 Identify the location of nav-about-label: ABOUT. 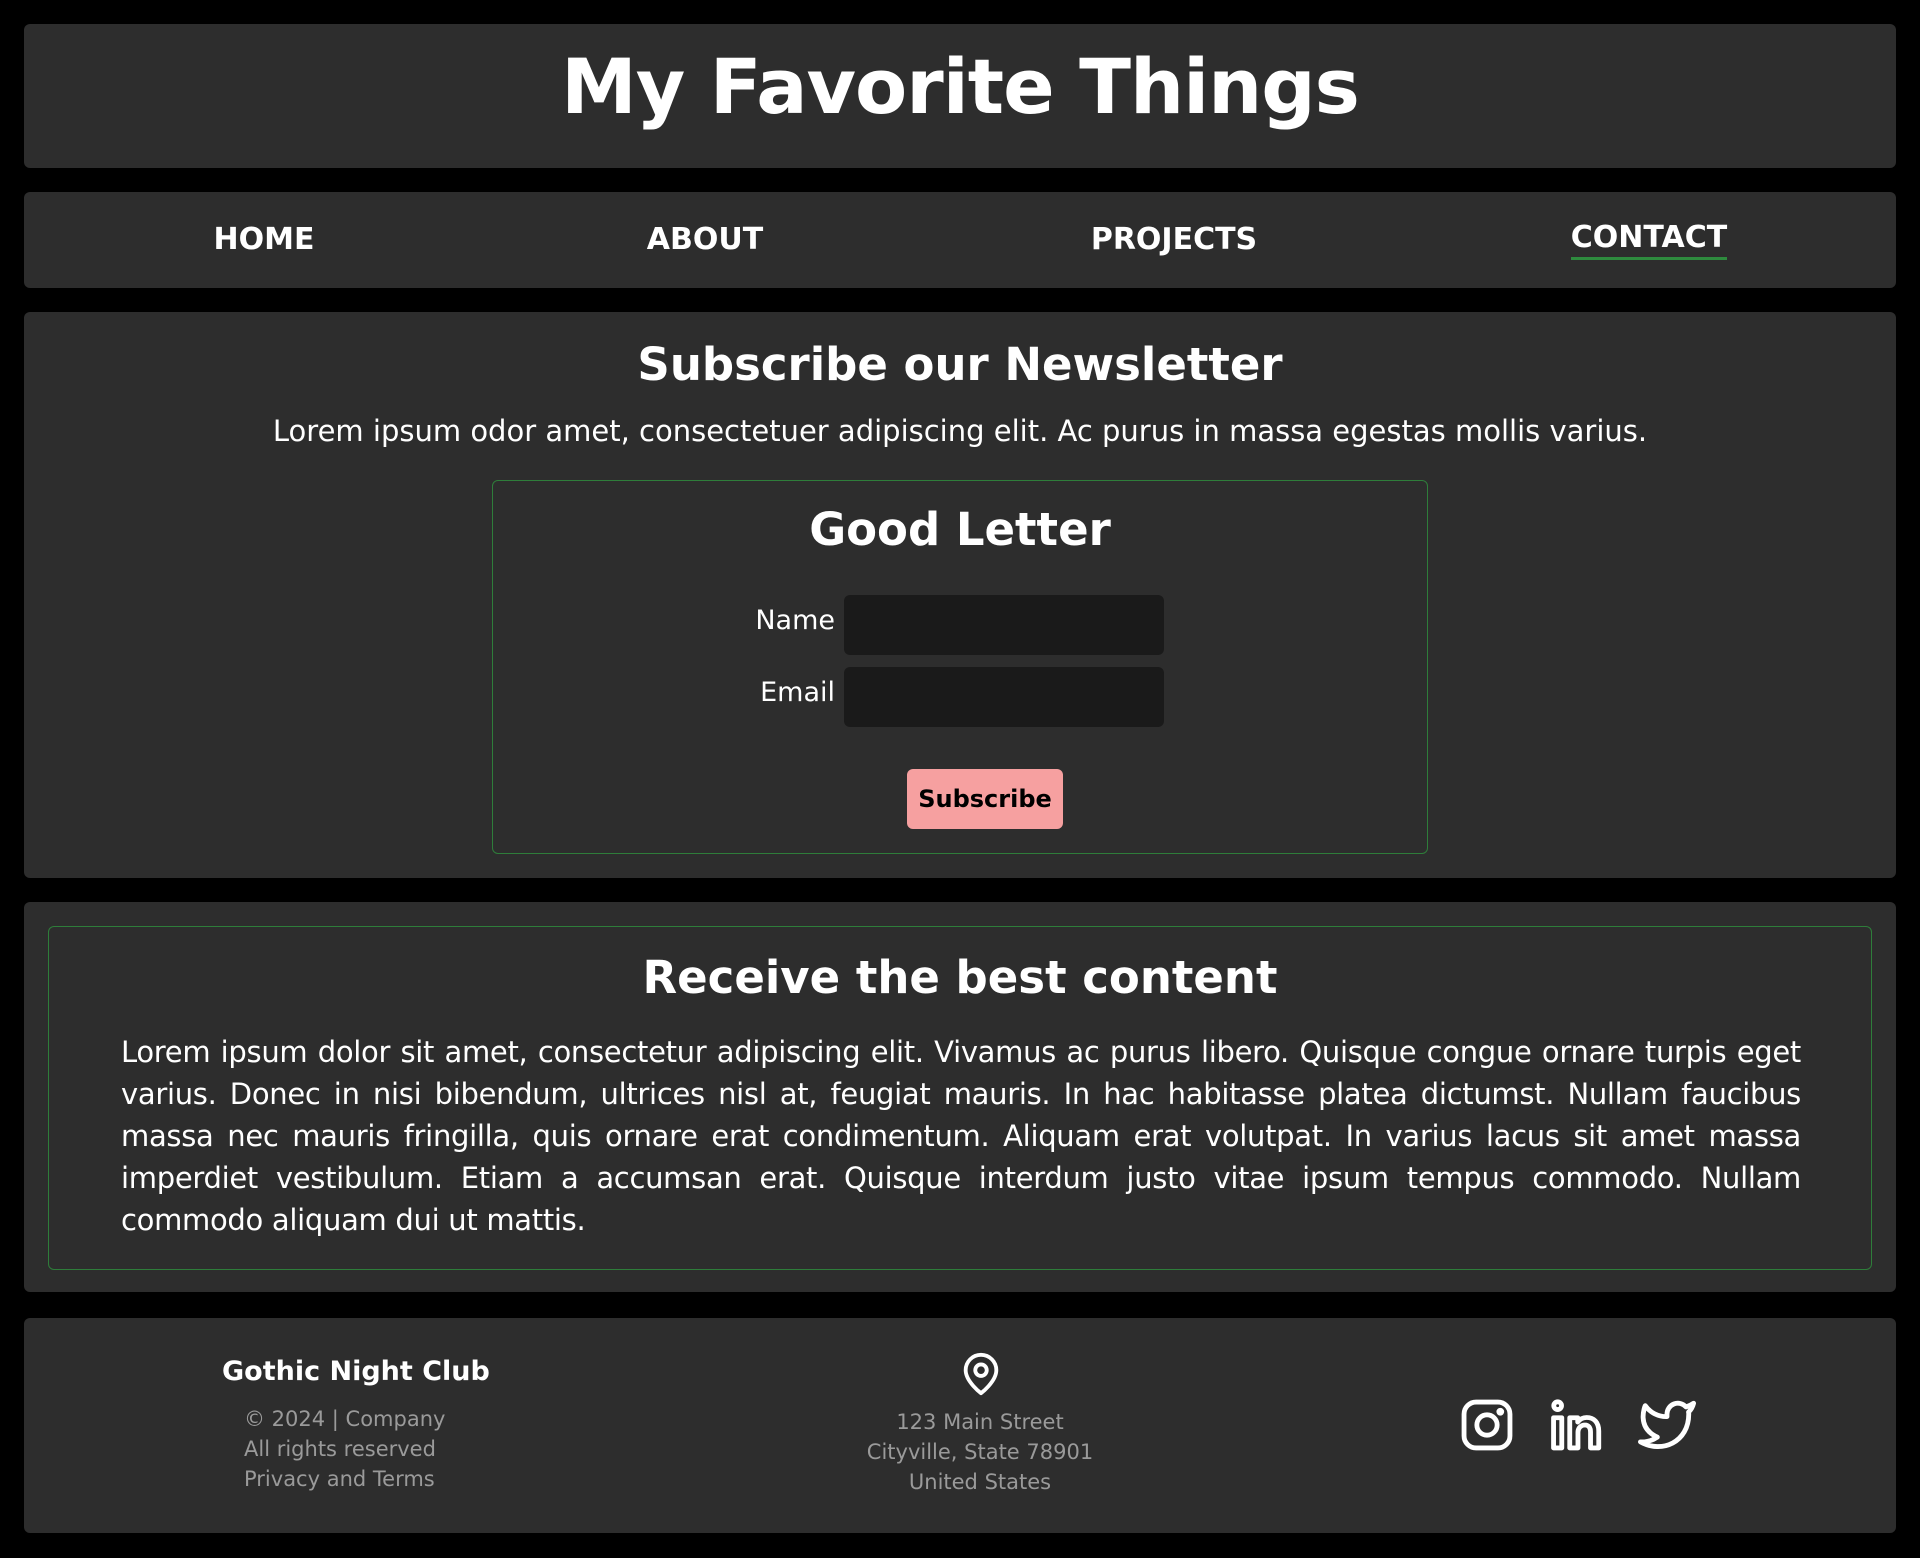
(705, 239).